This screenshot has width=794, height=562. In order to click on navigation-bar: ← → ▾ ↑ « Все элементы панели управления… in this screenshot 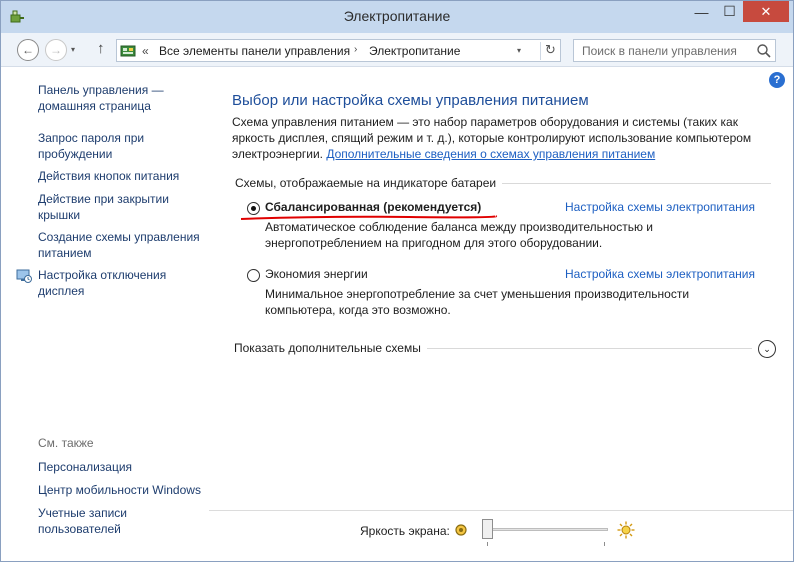, I will do `click(397, 50)`.